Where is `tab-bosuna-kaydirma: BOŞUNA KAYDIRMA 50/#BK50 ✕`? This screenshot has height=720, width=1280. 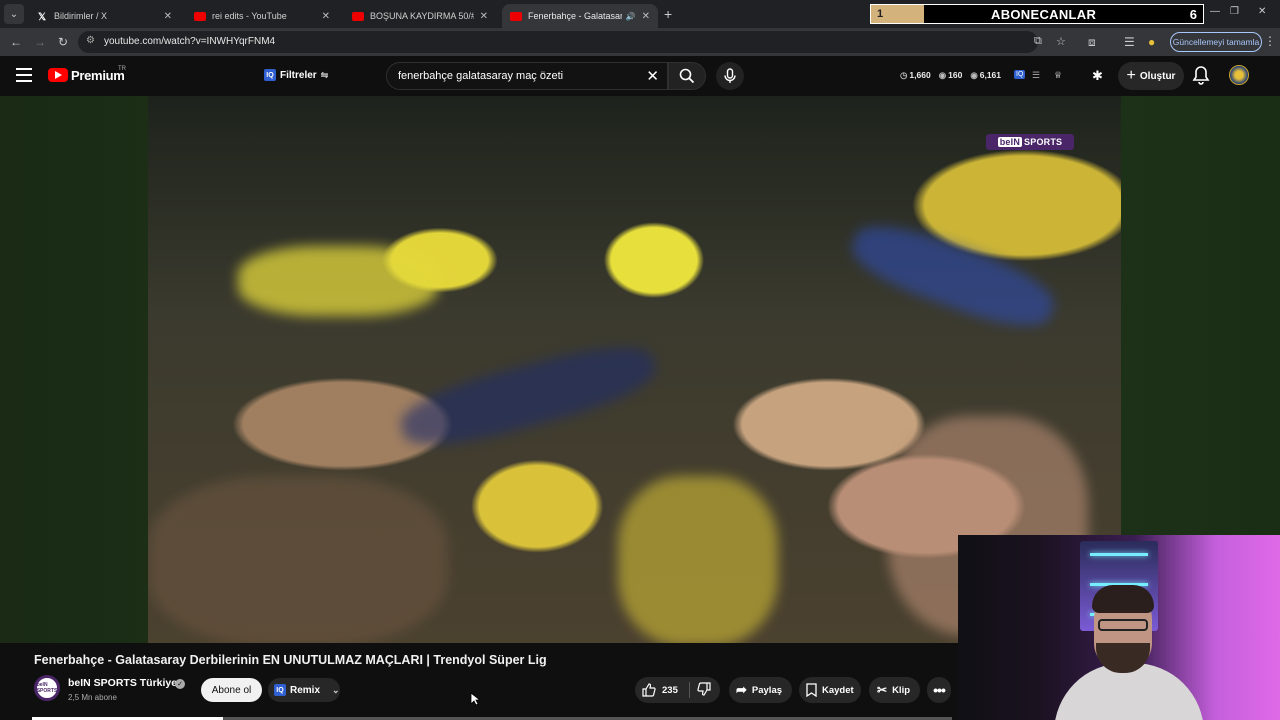
tab-bosuna-kaydirma: BOŞUNA KAYDIRMA 50/#BK50 ✕ is located at coordinates (420, 16).